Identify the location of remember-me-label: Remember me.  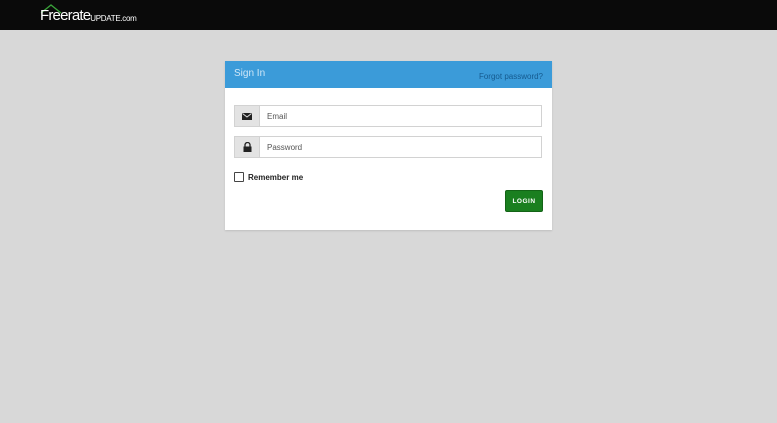
(276, 177).